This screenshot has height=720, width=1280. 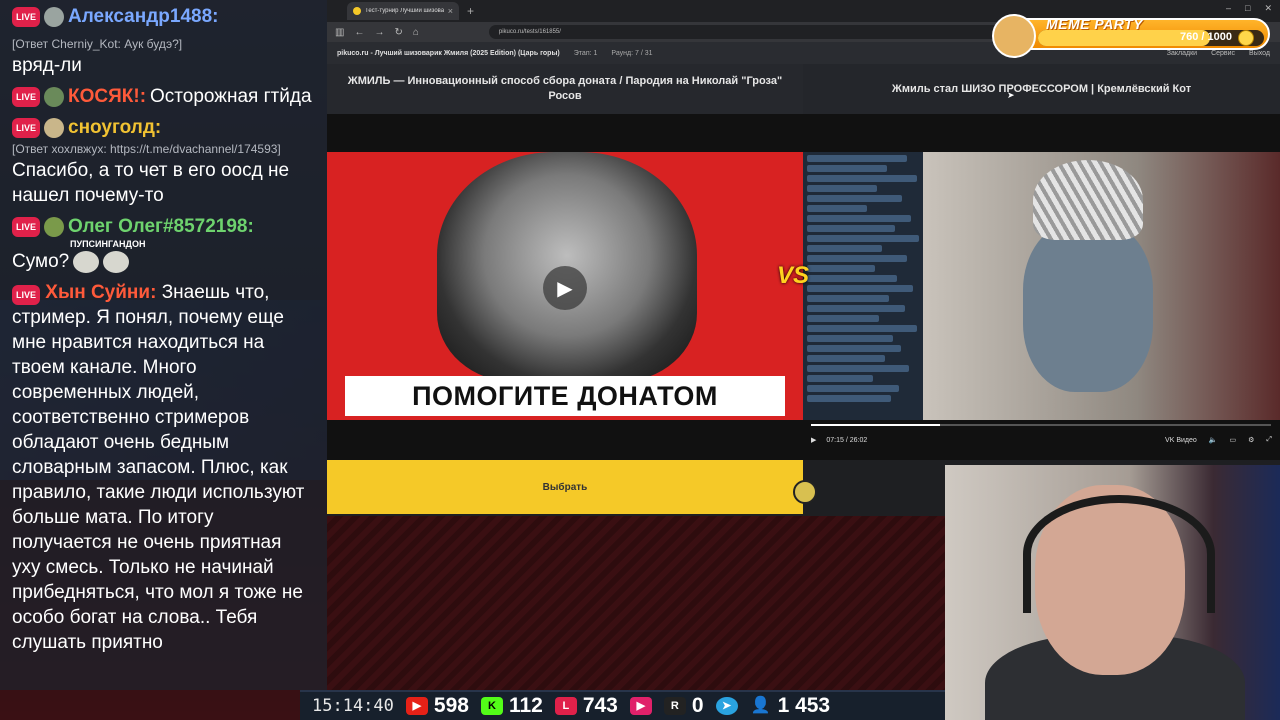 I want to click on streamer-webcam, so click(x=1112, y=592).